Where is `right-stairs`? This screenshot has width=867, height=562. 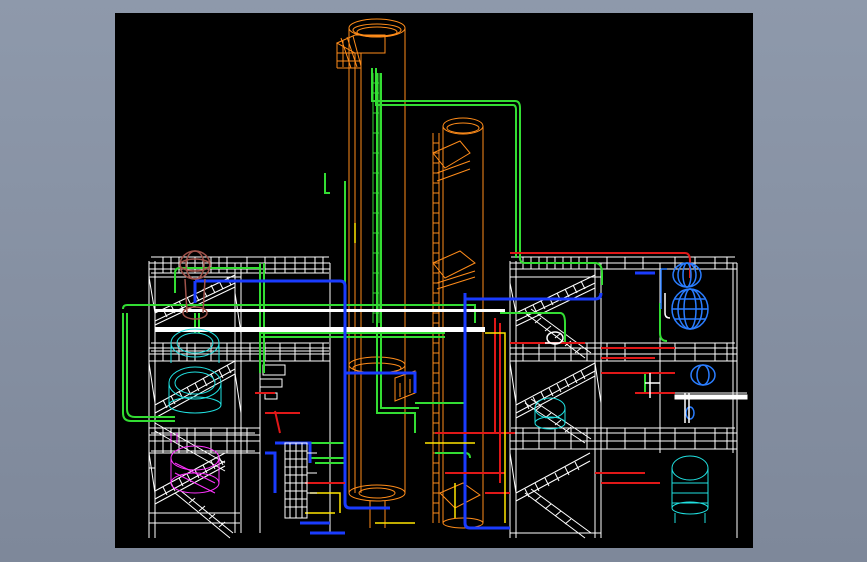
right-stairs is located at coordinates (555, 406).